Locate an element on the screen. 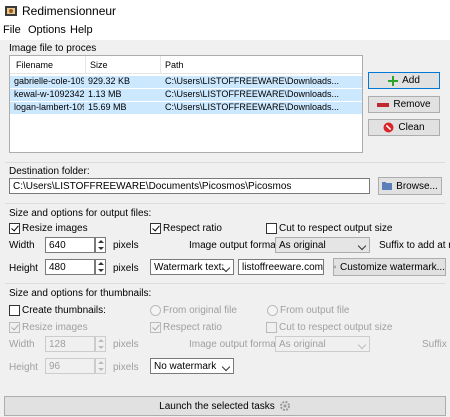 The width and height of the screenshot is (450, 417). watermark-text-input: listoffreeware.com is located at coordinates (281, 267).